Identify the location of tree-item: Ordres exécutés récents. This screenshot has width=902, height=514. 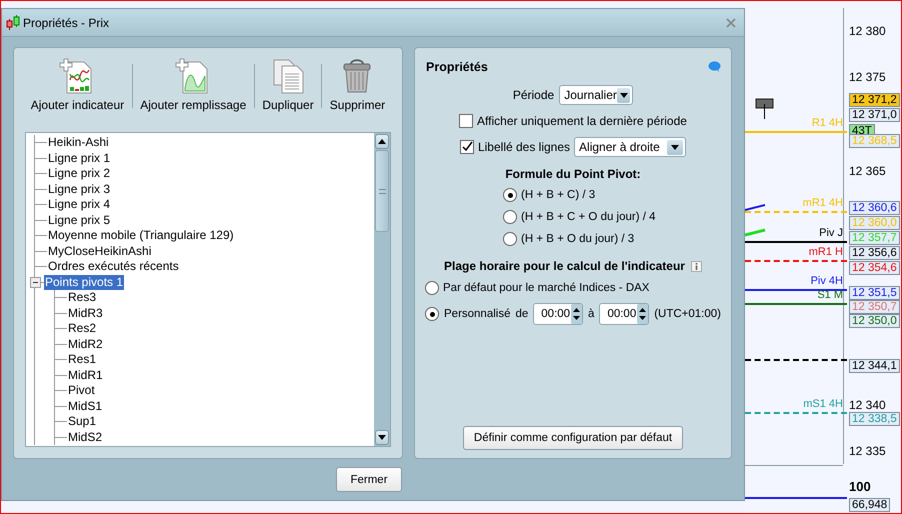
(113, 266).